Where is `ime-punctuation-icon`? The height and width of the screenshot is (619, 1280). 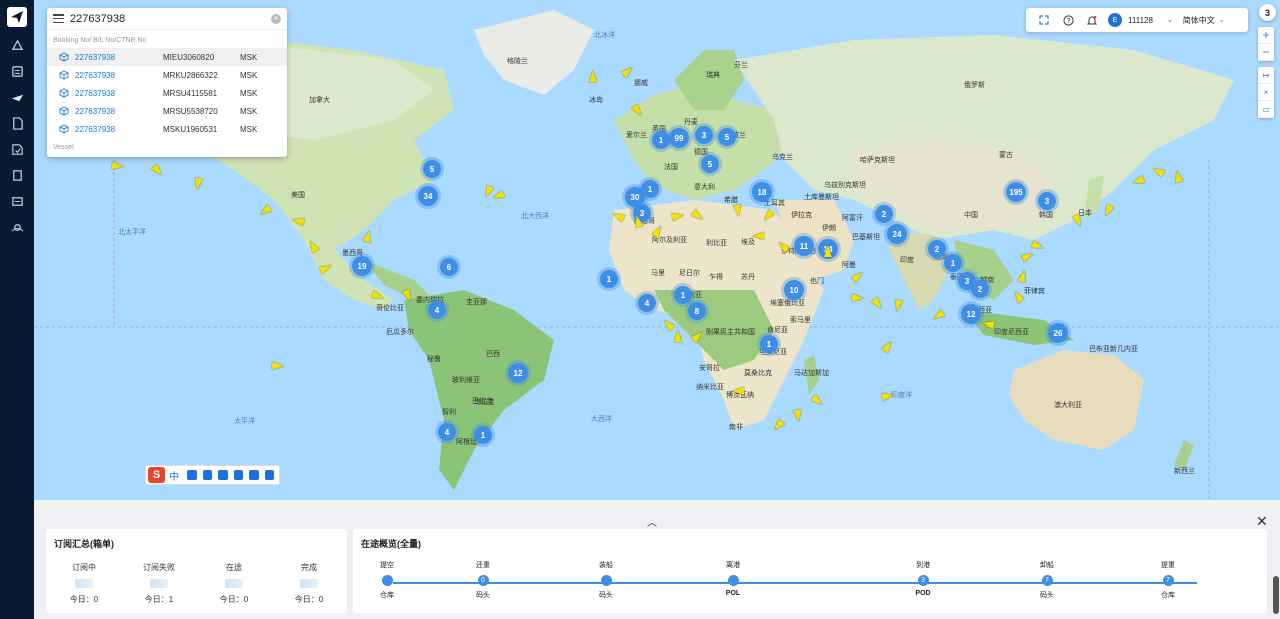
ime-punctuation-icon is located at coordinates (192, 475).